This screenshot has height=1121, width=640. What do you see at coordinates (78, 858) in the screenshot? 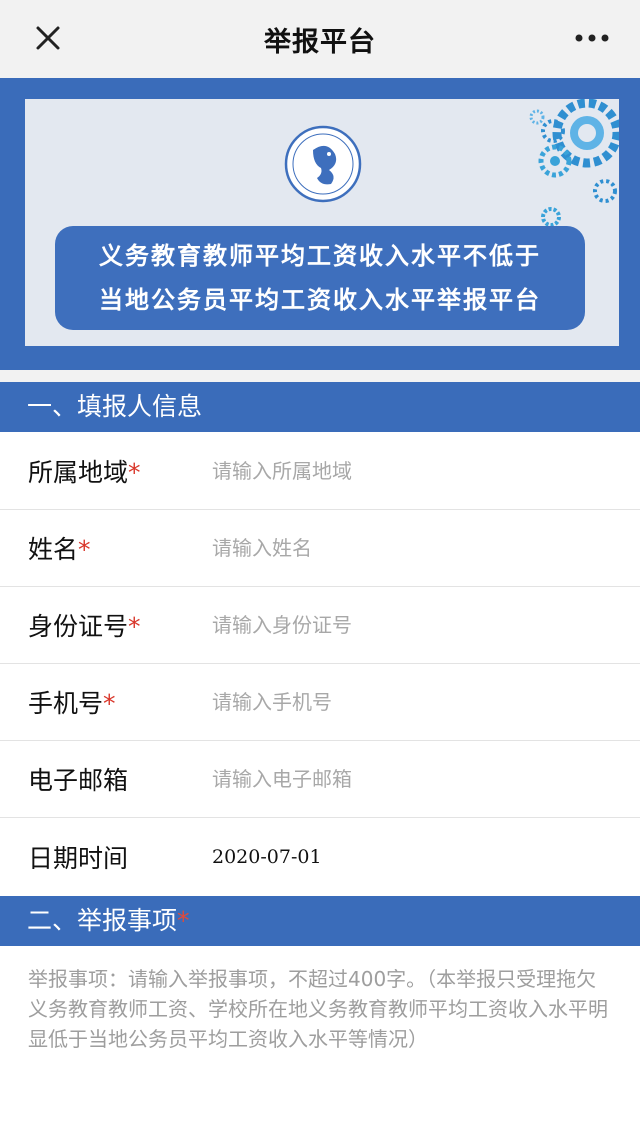
I see `field-label: 日期时间` at bounding box center [78, 858].